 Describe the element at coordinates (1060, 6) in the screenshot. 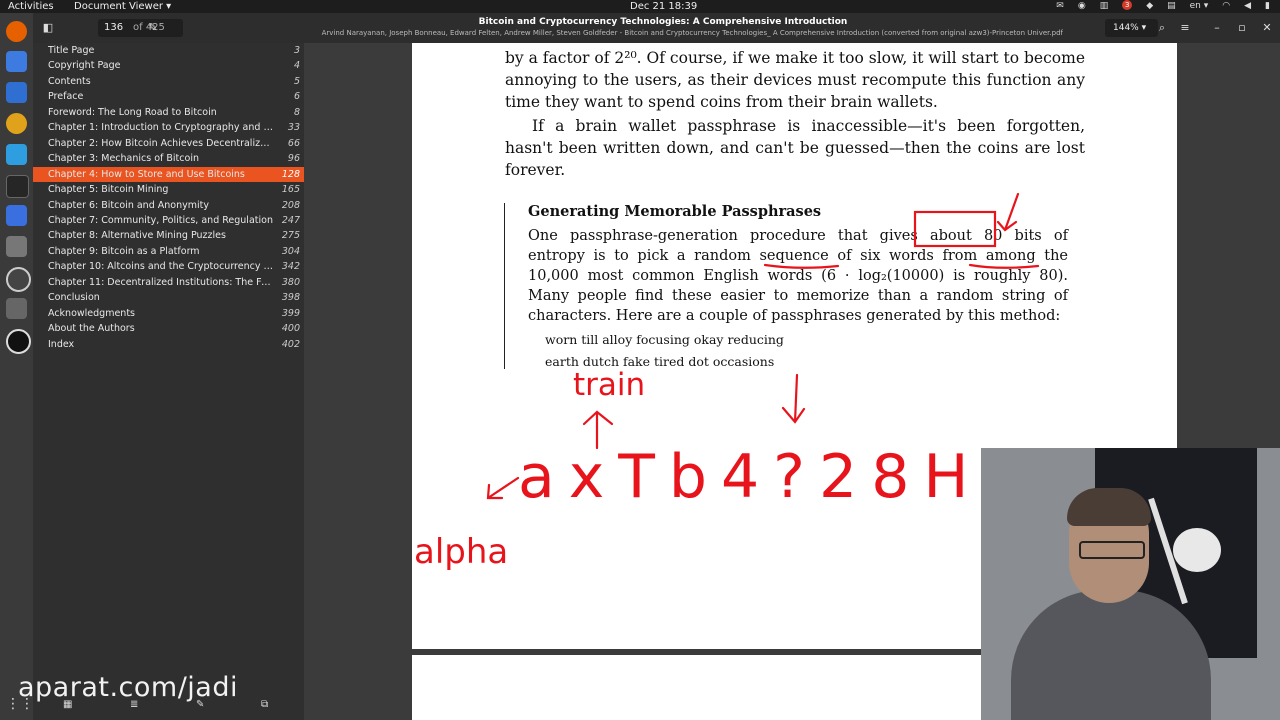

I see `mail-icon: ✉` at that location.